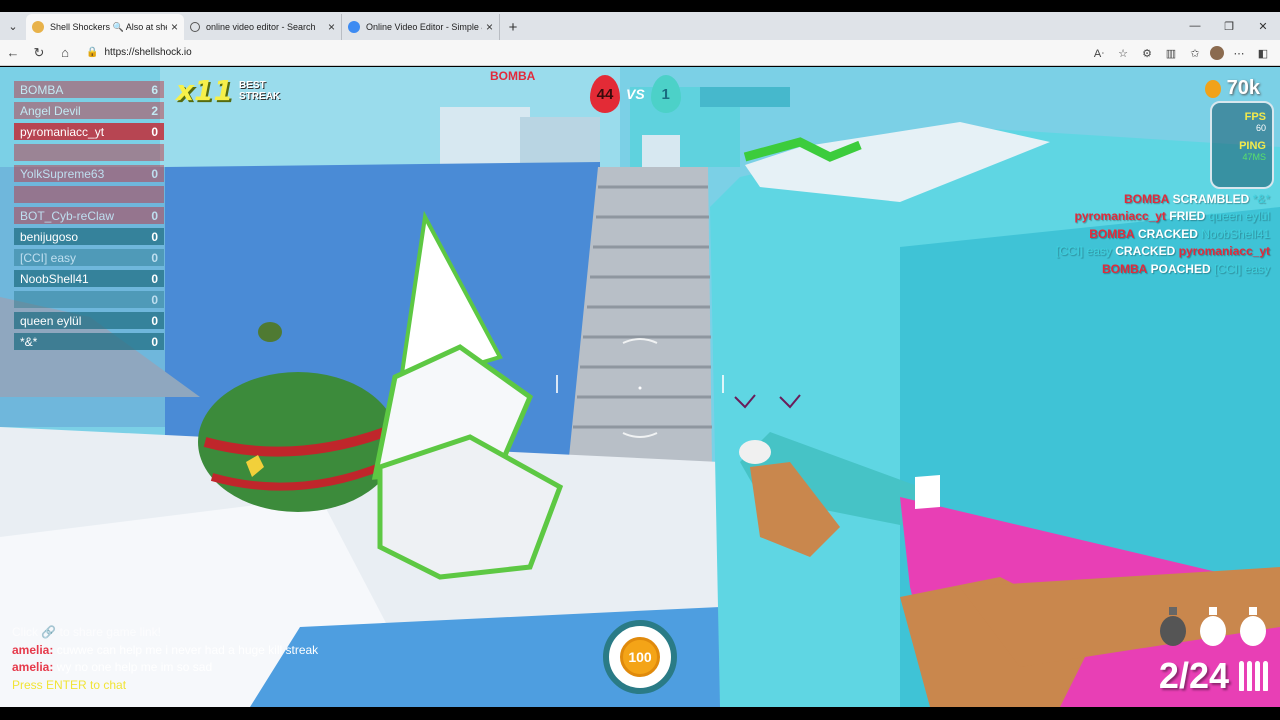 The height and width of the screenshot is (720, 1280). What do you see at coordinates (1163, 269) in the screenshot?
I see `kill-feed-entry: BOMBA POACHED [CCI] easy` at bounding box center [1163, 269].